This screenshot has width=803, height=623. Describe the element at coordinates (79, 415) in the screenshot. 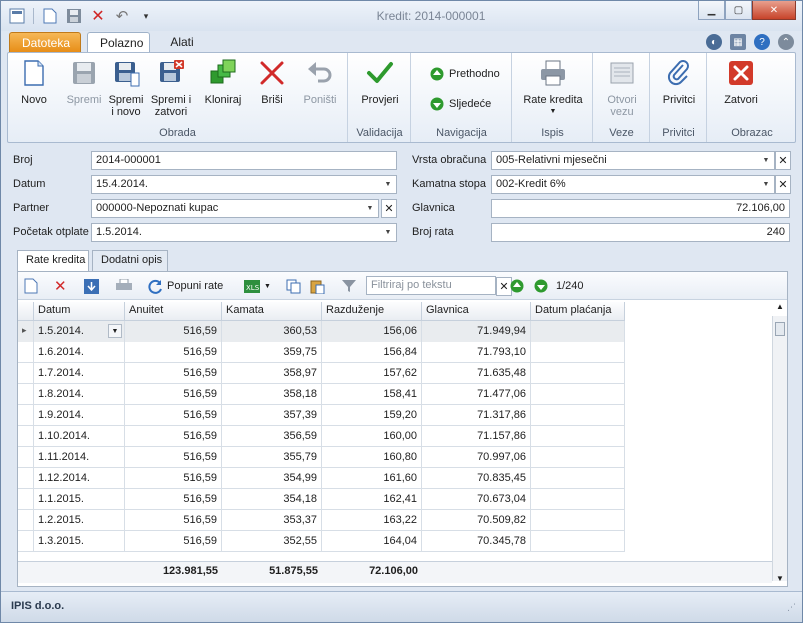

I see `table-cell: 1.9.2014.` at that location.